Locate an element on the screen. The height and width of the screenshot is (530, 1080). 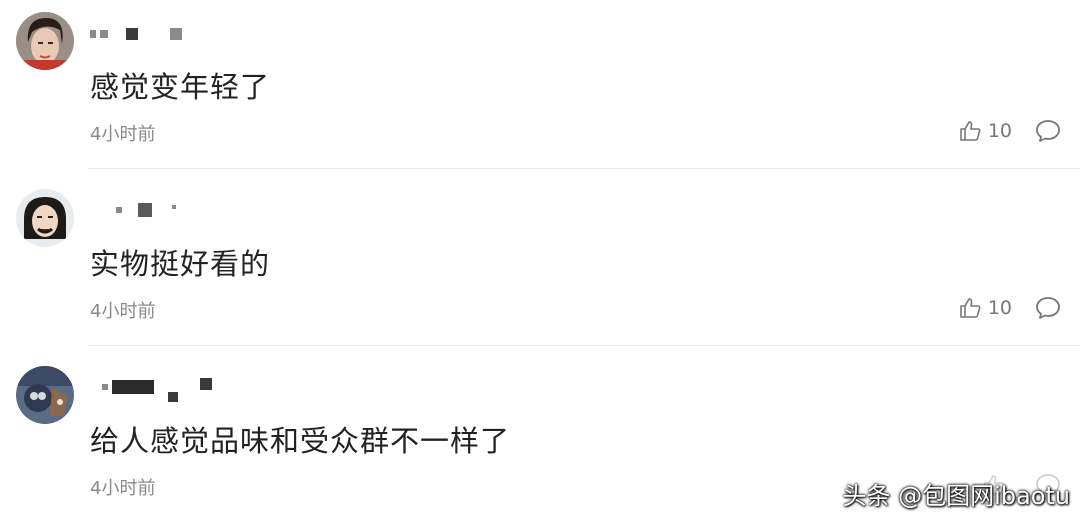
comment-text: 实物挺好看的 is located at coordinates (180, 264).